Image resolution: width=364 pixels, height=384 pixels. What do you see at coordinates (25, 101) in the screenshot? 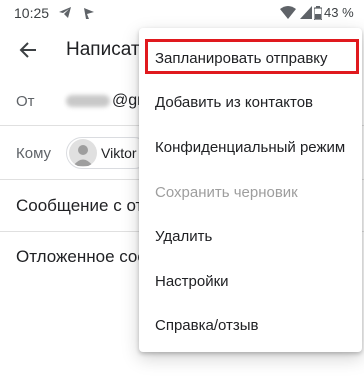
I see `from-label: От` at bounding box center [25, 101].